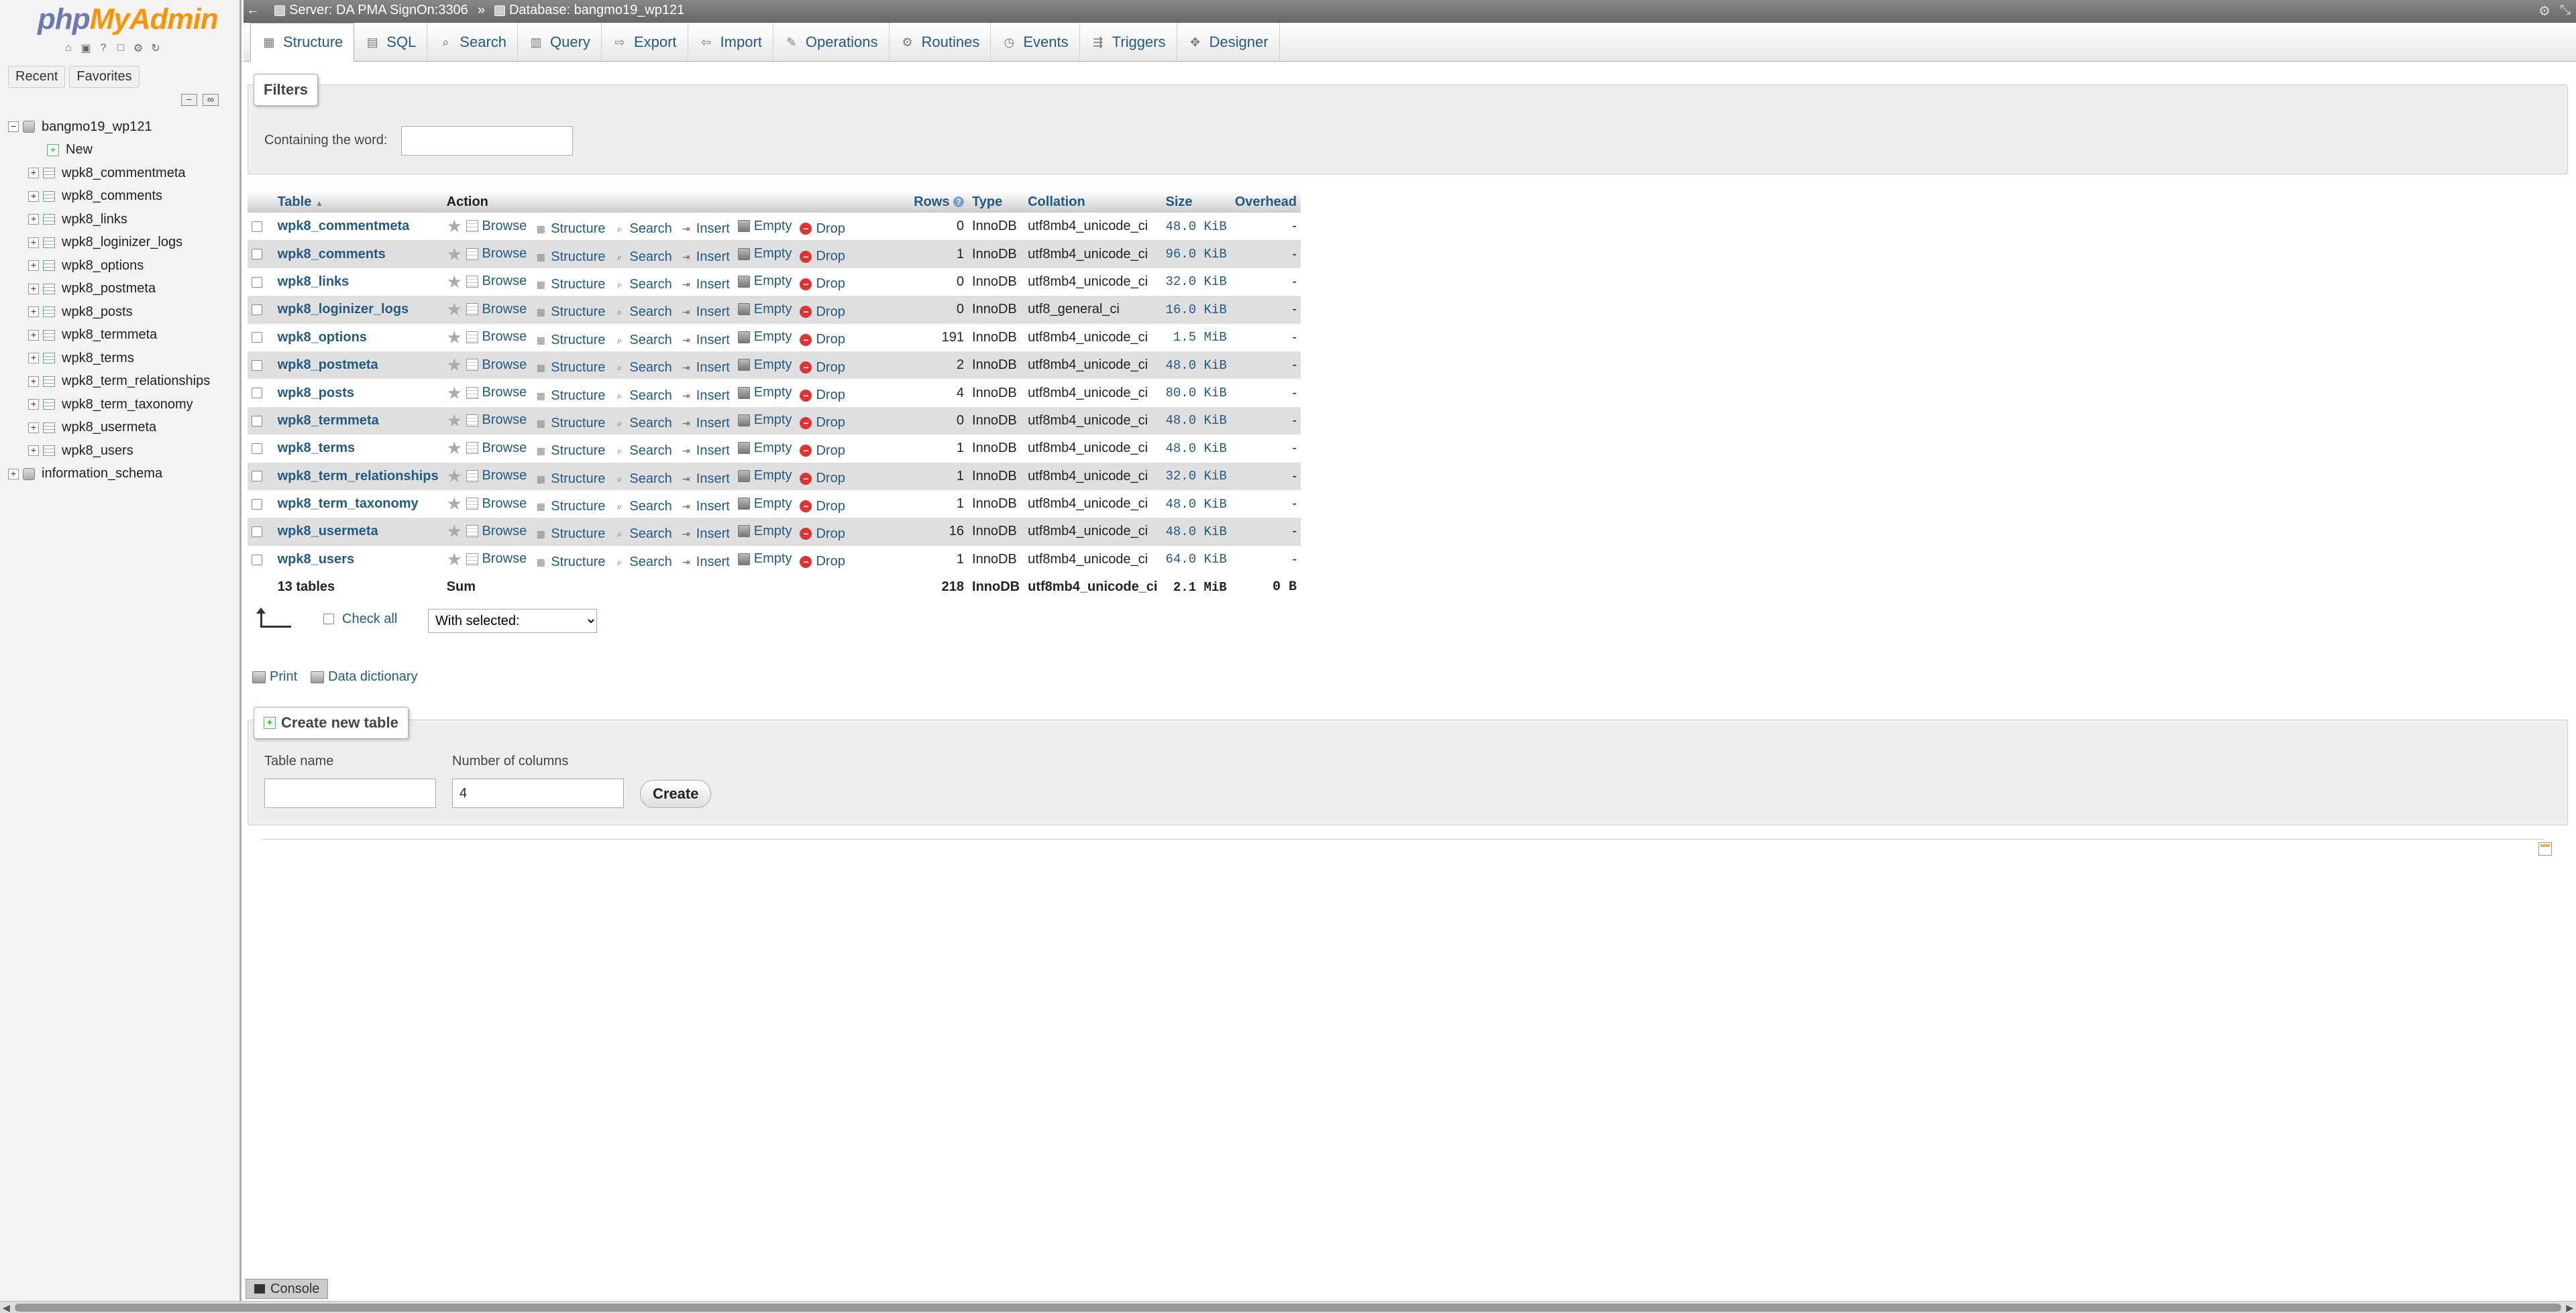  Describe the element at coordinates (128, 19) in the screenshot. I see `phpmyadmin-logo: phpMyAdmin` at that location.